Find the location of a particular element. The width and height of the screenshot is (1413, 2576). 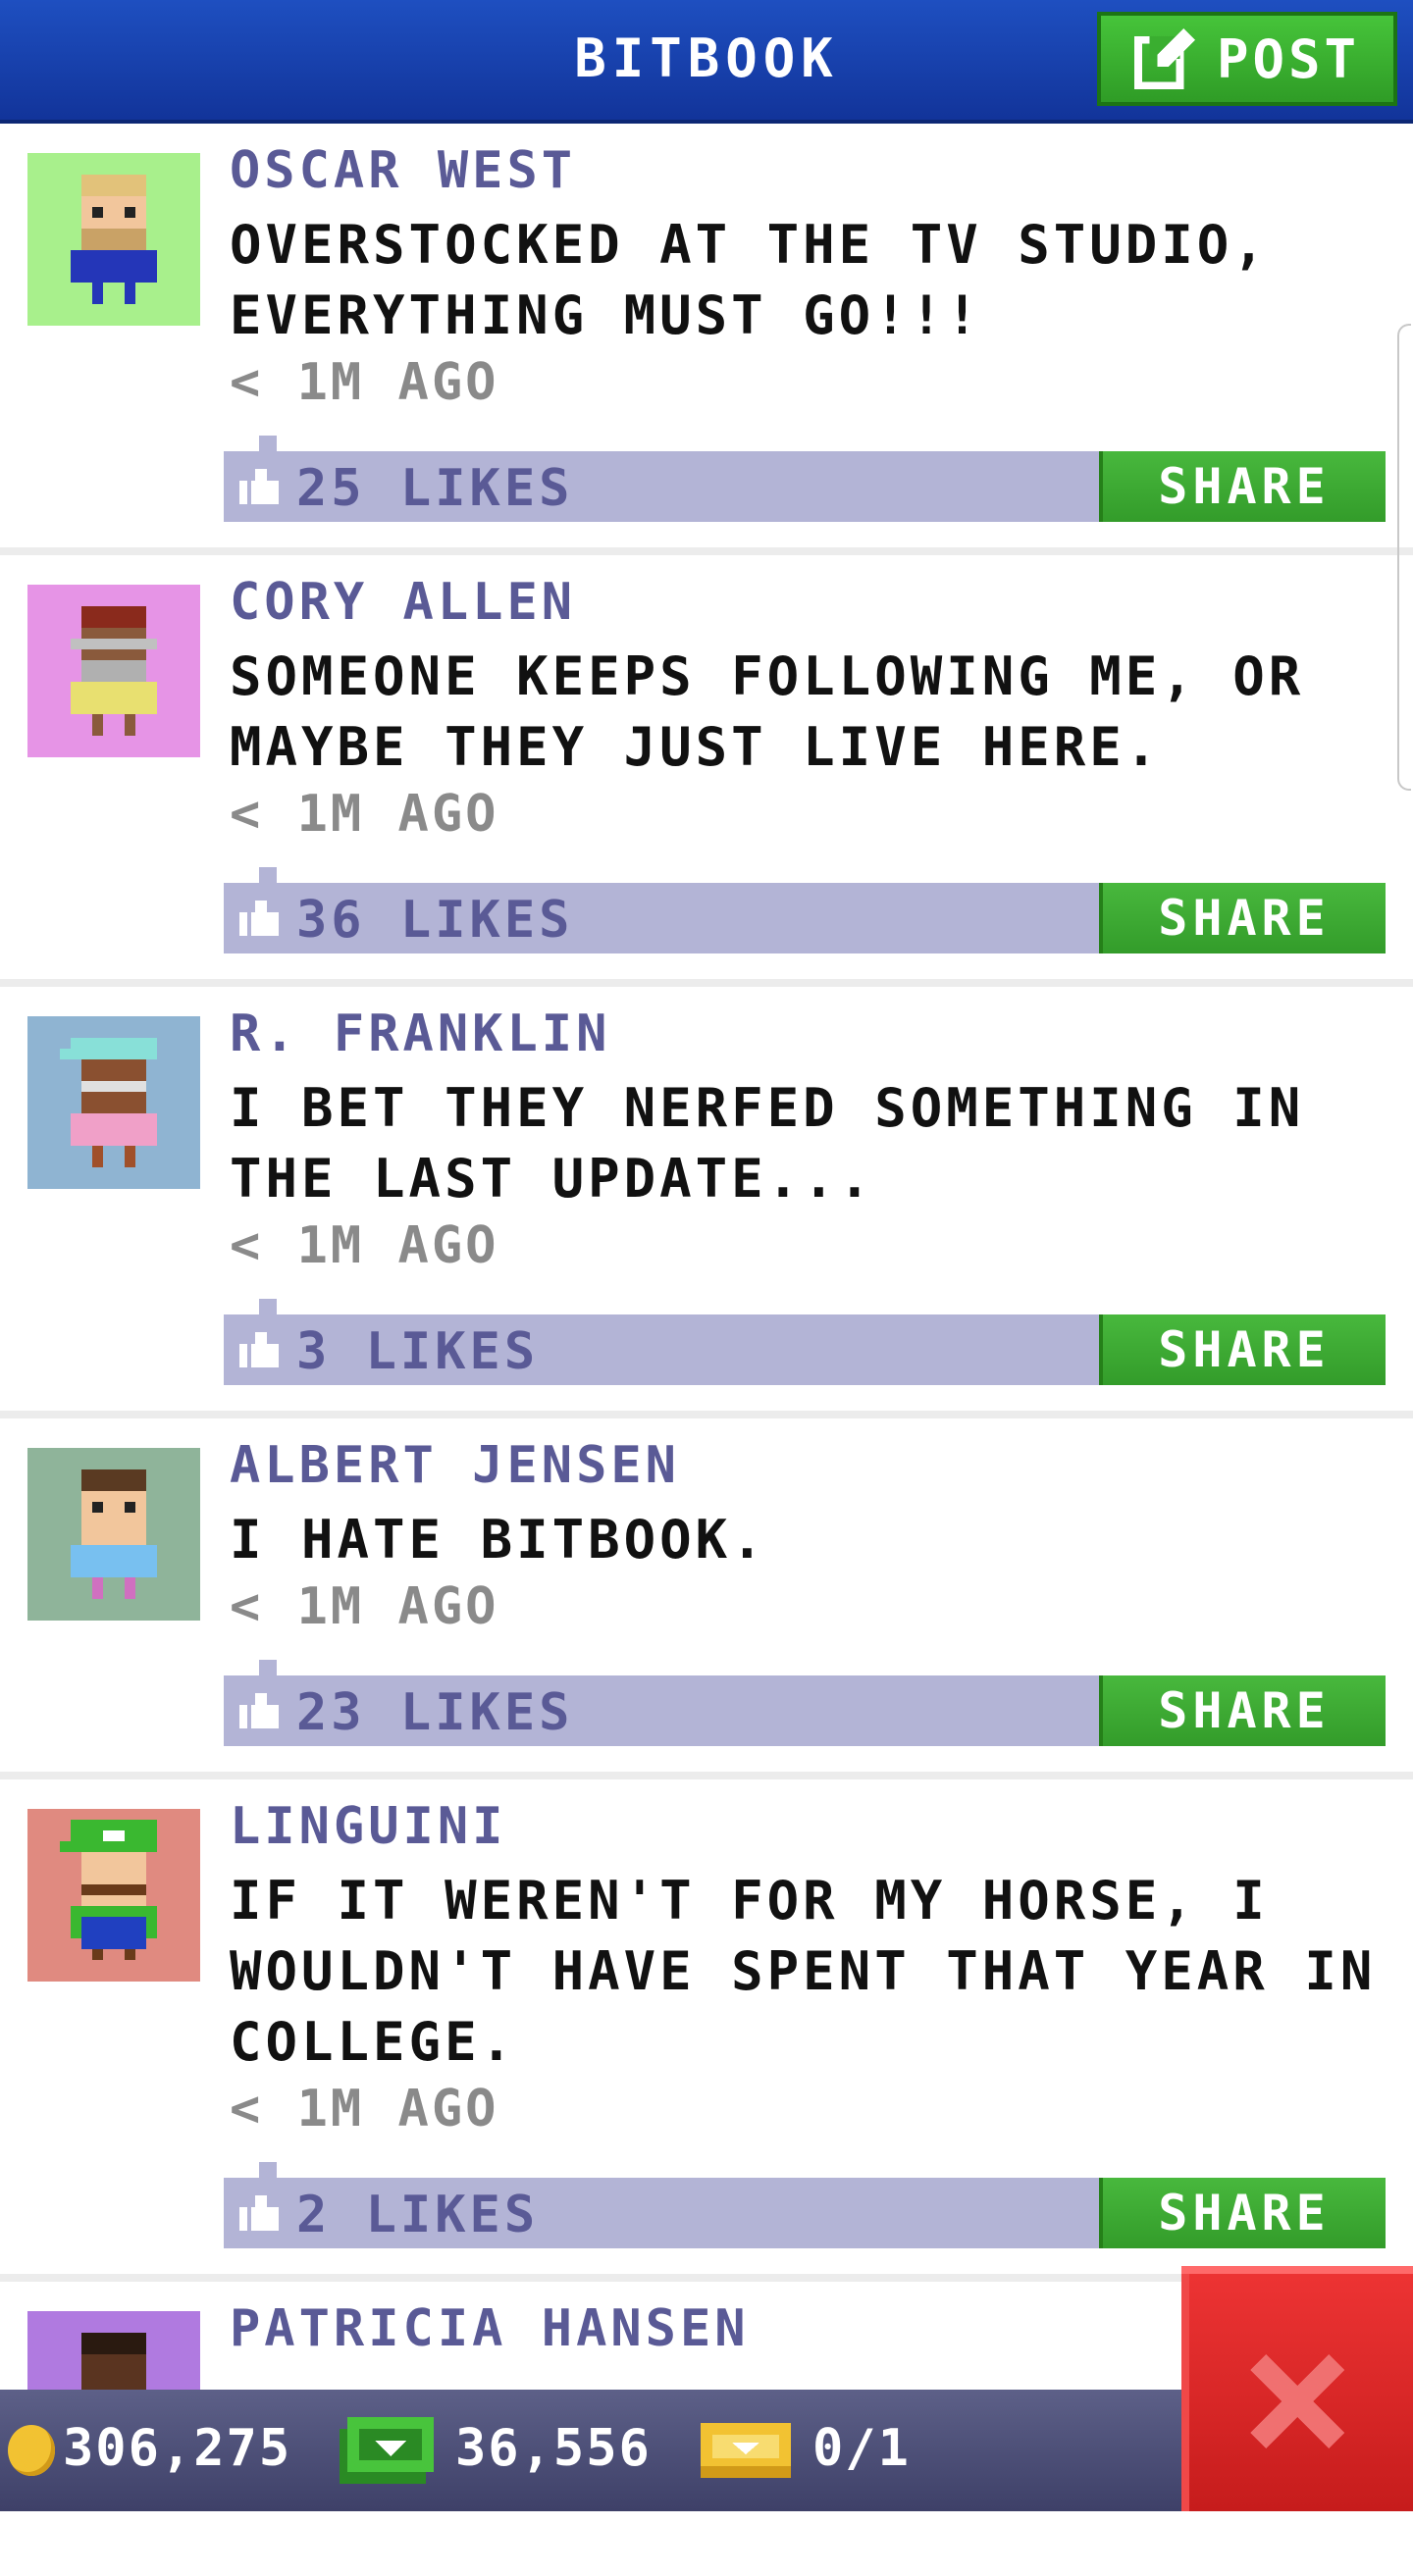

post-author: OSCAR WEST is located at coordinates (403, 170).